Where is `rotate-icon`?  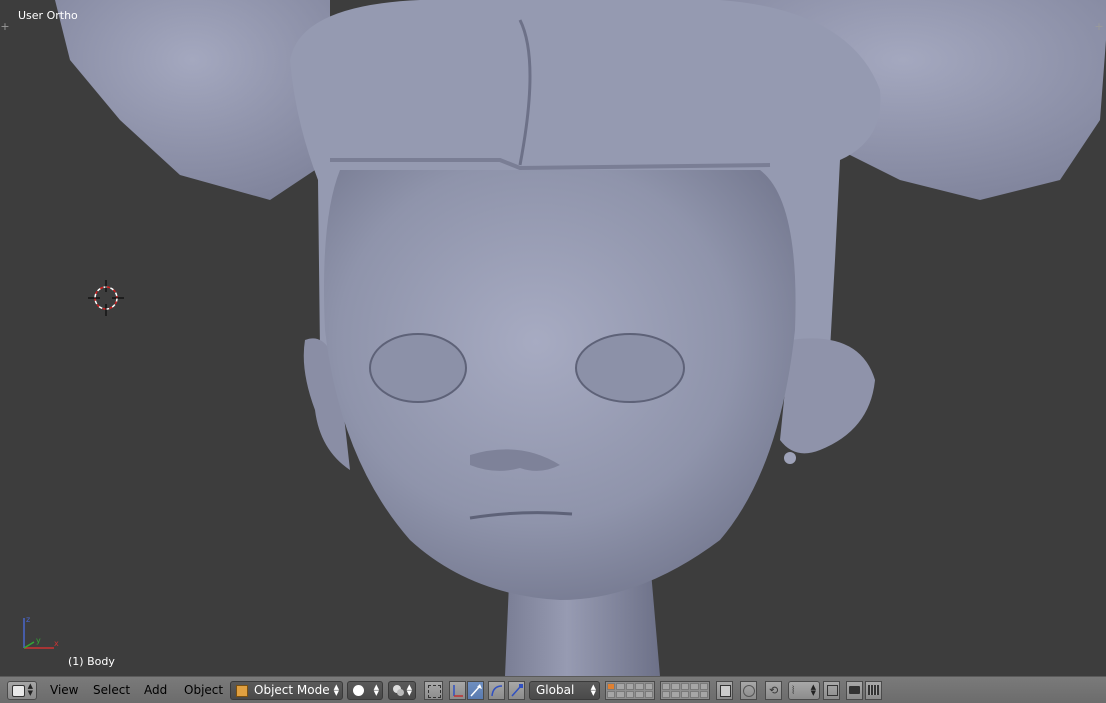 rotate-icon is located at coordinates (497, 691).